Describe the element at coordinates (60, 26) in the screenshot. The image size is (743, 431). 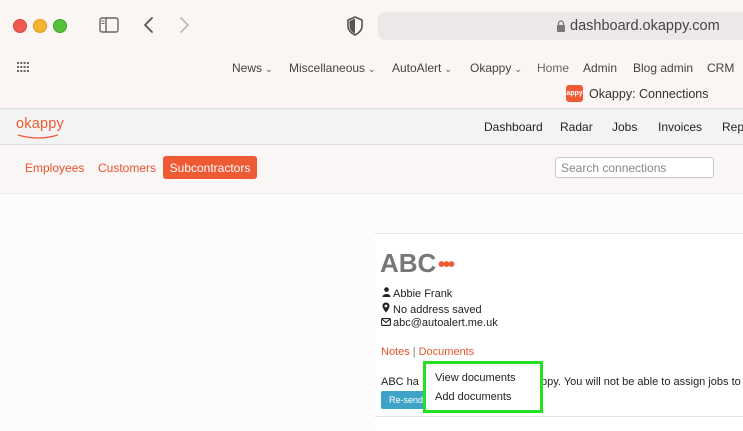
I see `zoom-window-button` at that location.